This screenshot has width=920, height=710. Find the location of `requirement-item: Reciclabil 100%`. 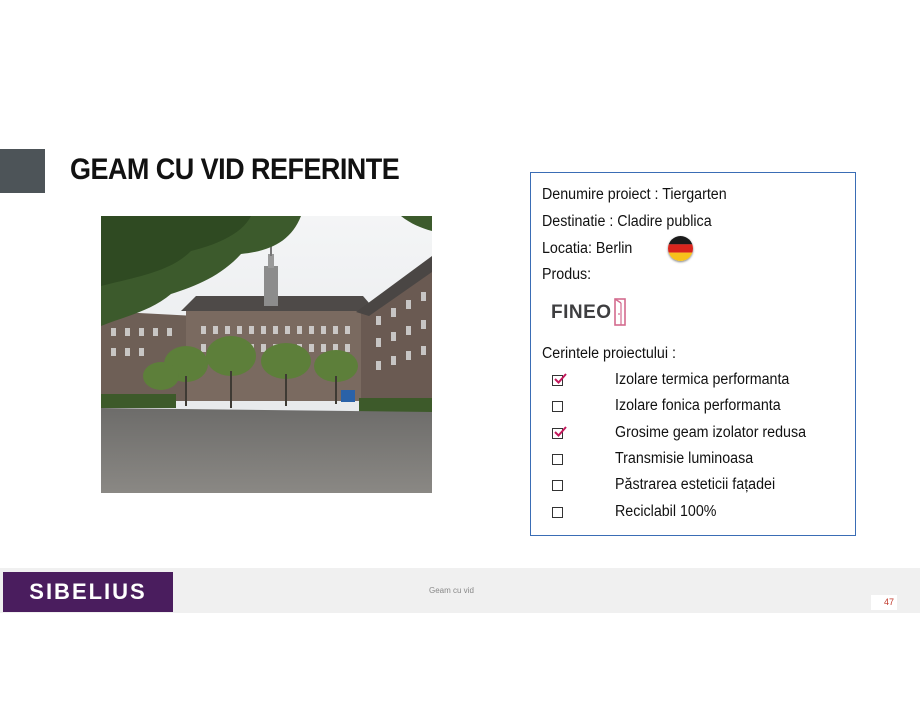

requirement-item: Reciclabil 100% is located at coordinates (691, 514).